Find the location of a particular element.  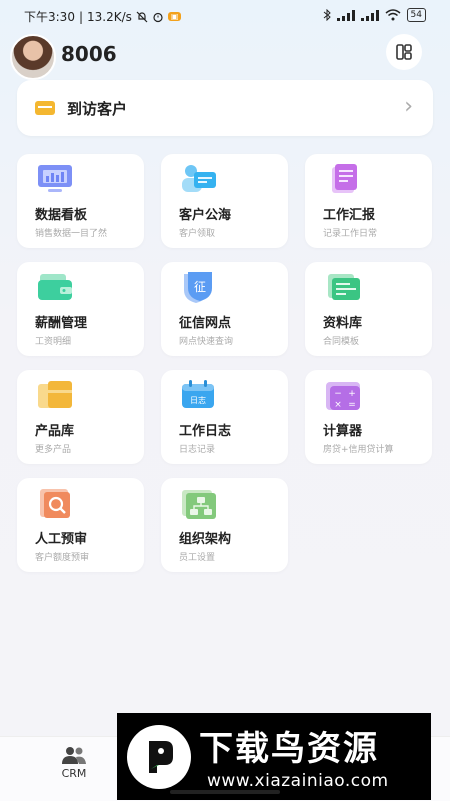

tile-title: 资料库 is located at coordinates (343, 323).